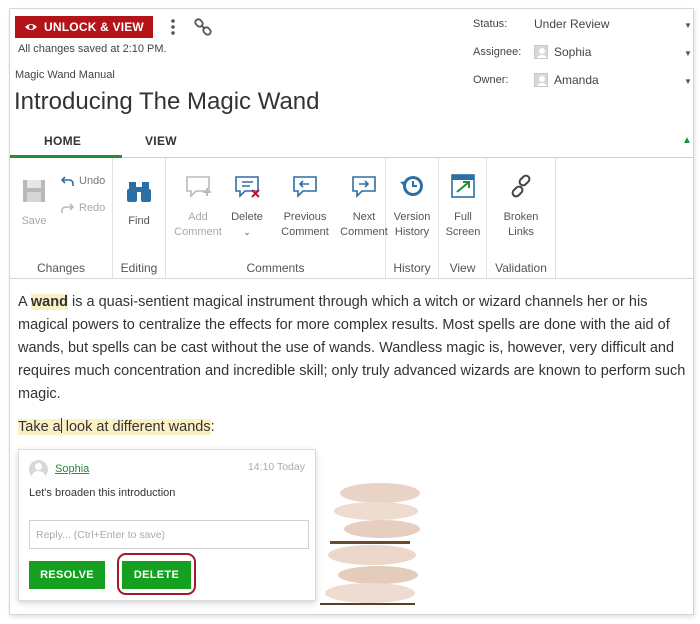 The image size is (700, 624). What do you see at coordinates (247, 206) in the screenshot?
I see `delete-comment-button: Delete ⌄` at bounding box center [247, 206].